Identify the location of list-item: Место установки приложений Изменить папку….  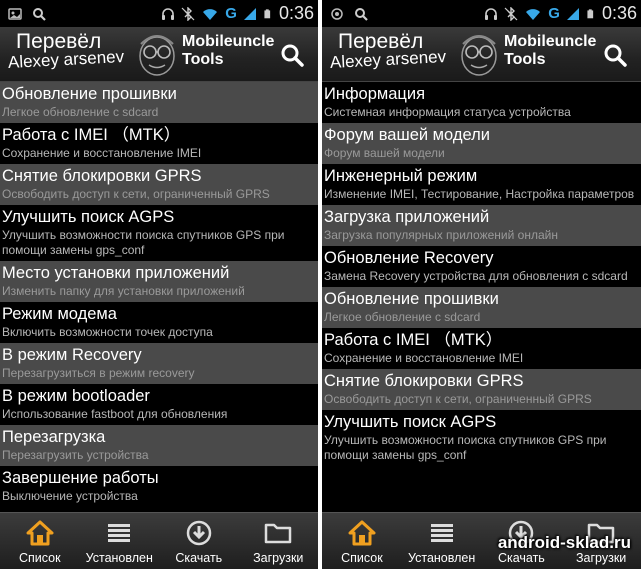
(159, 281).